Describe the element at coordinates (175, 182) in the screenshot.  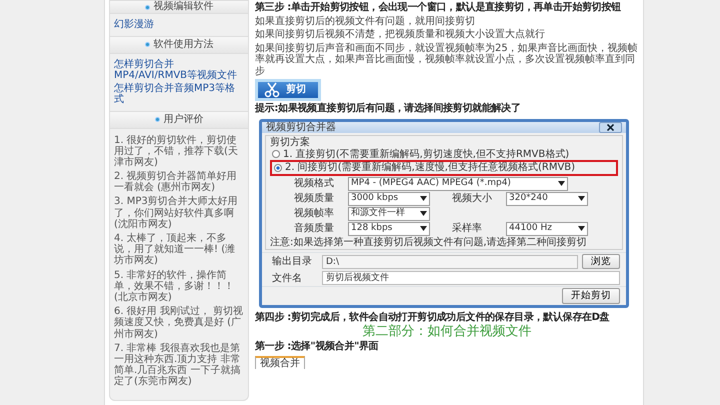
I see `review-text: 2. 视频剪切合并器简单好用一看就会 (惠州市网友)` at that location.